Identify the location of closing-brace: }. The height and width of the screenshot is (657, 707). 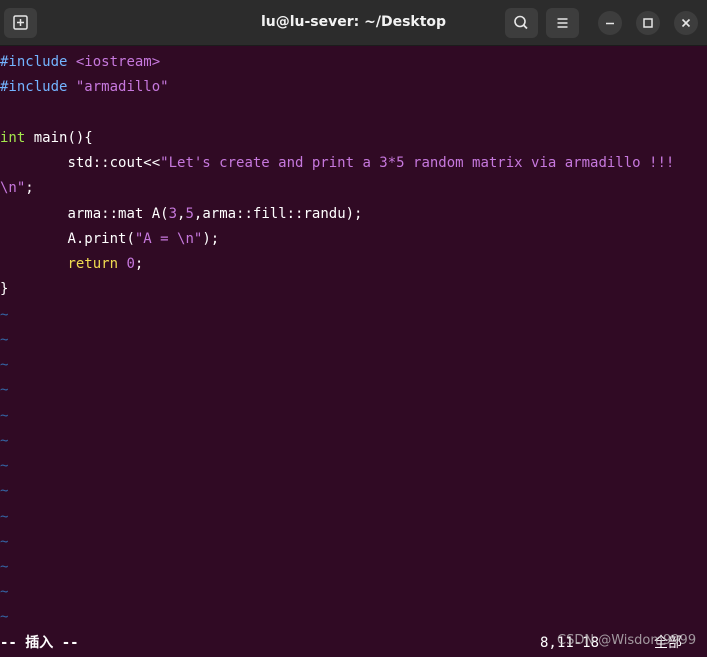
(4, 289).